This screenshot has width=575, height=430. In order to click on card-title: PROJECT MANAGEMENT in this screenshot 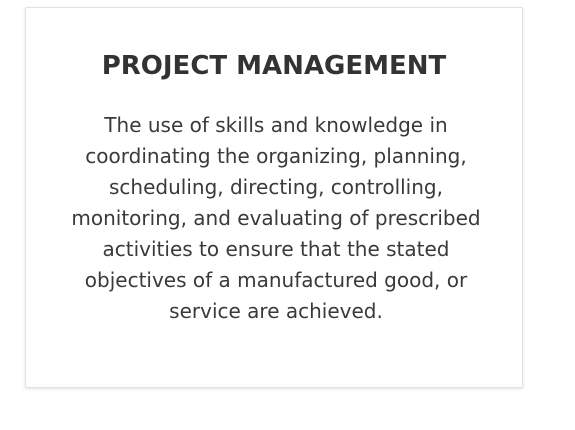, I will do `click(274, 66)`.